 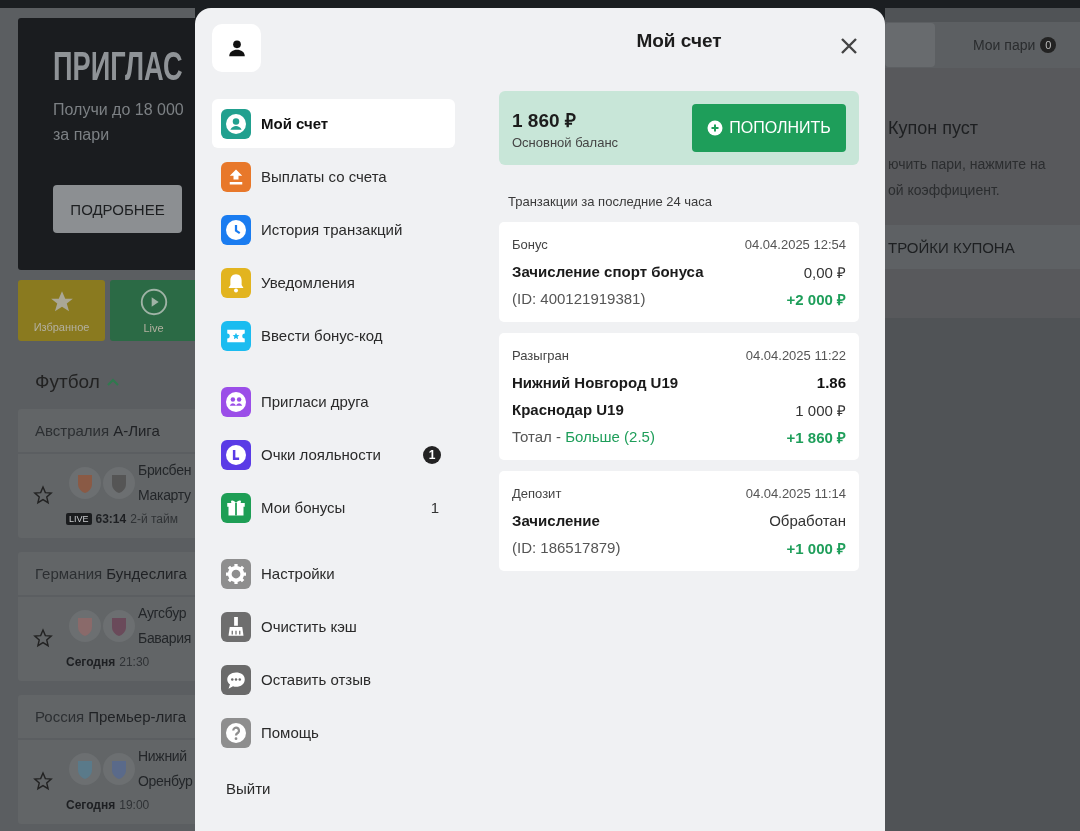 What do you see at coordinates (816, 548) in the screenshot?
I see `transaction-amount: +1 000 ₽` at bounding box center [816, 548].